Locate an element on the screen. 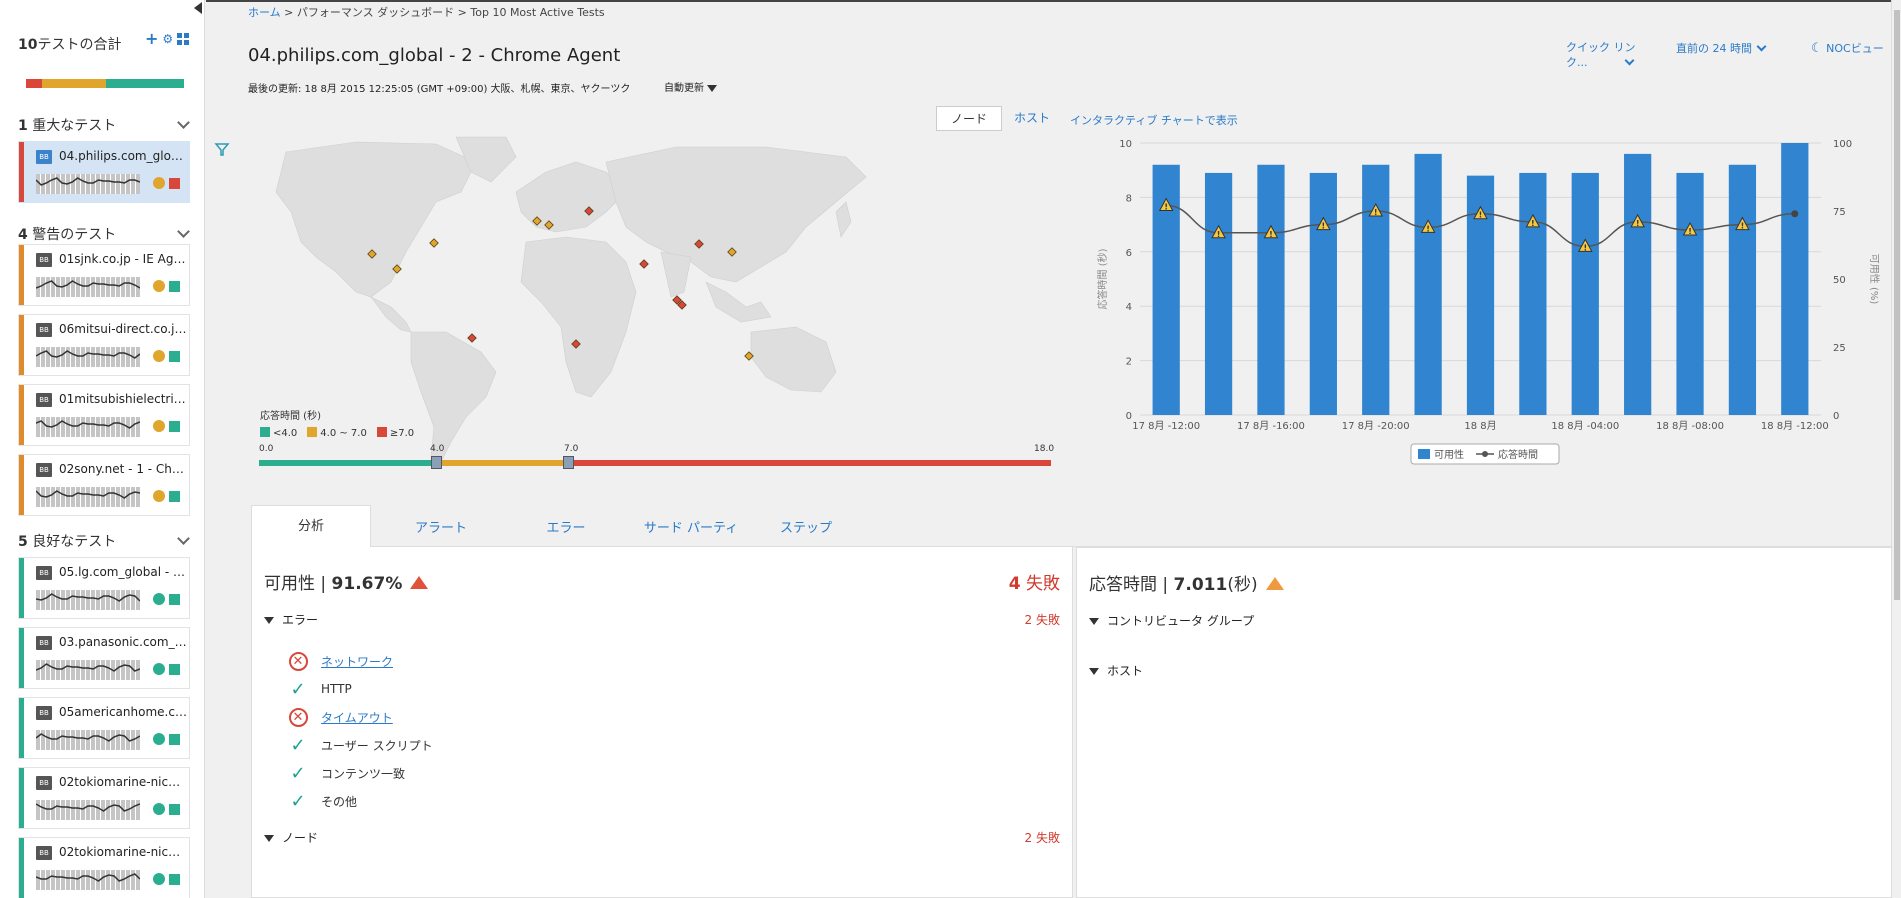 This screenshot has height=898, width=1901. fail-total: 4 失敗 is located at coordinates (1034, 584).